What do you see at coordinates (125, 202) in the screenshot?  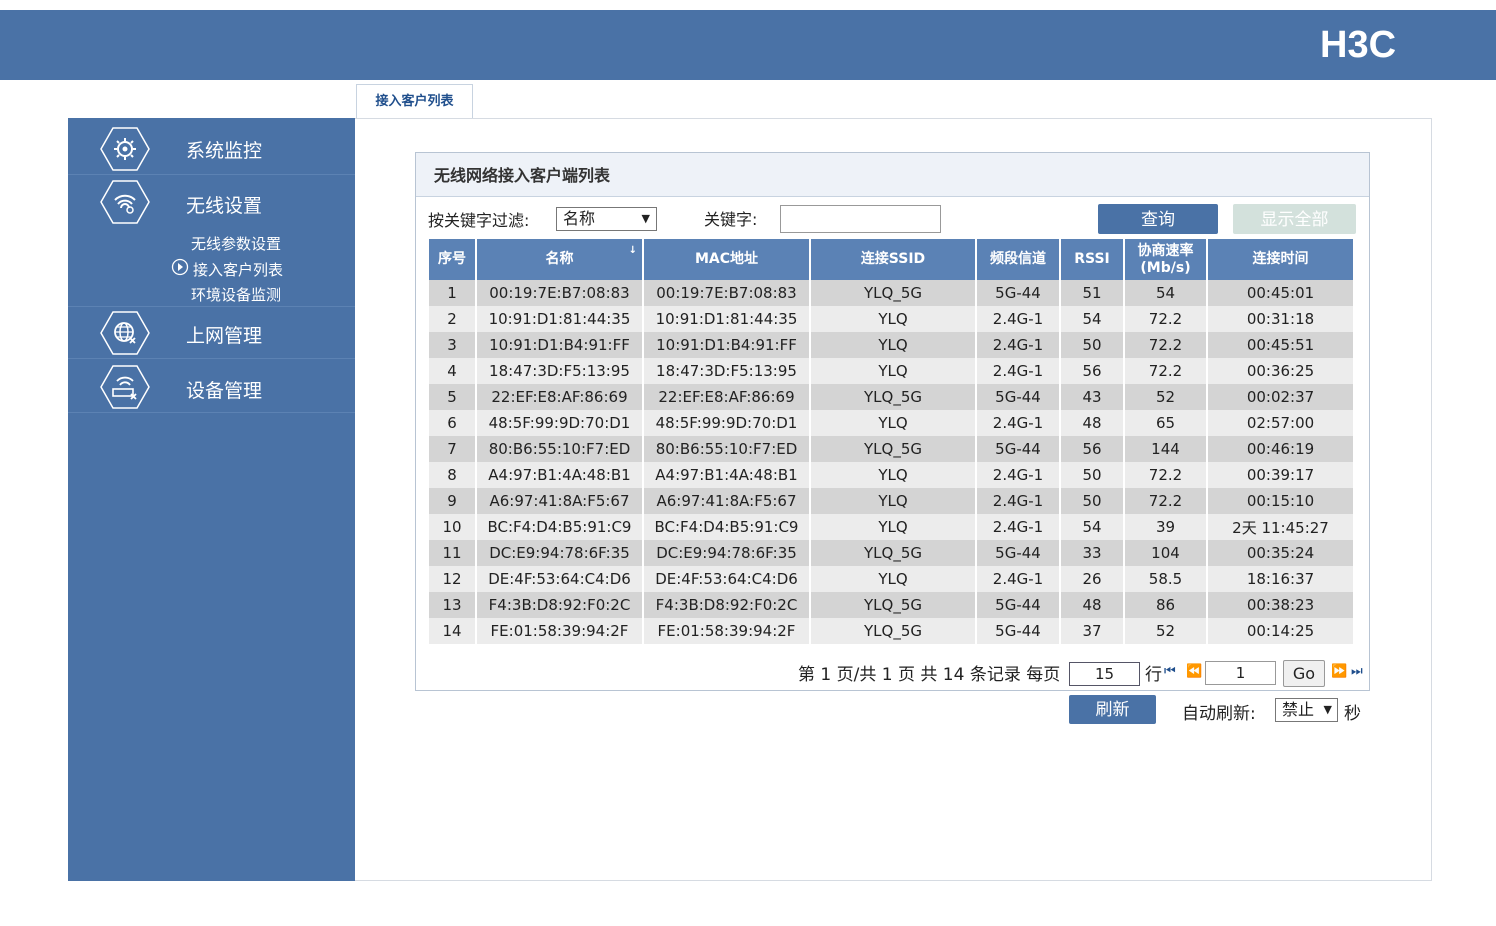 I see `wireless-icon` at bounding box center [125, 202].